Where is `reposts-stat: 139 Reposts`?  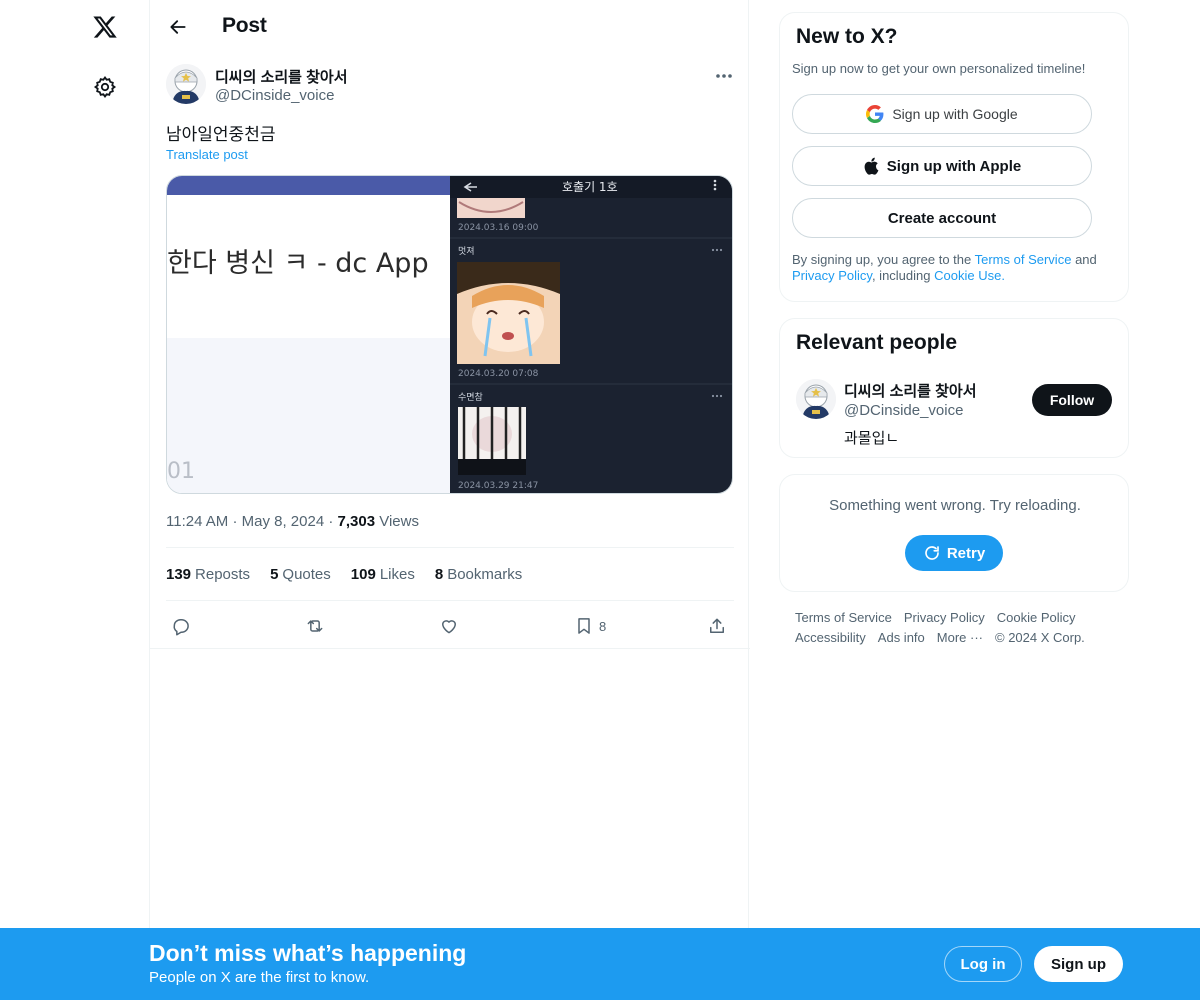 reposts-stat: 139 Reposts is located at coordinates (208, 574).